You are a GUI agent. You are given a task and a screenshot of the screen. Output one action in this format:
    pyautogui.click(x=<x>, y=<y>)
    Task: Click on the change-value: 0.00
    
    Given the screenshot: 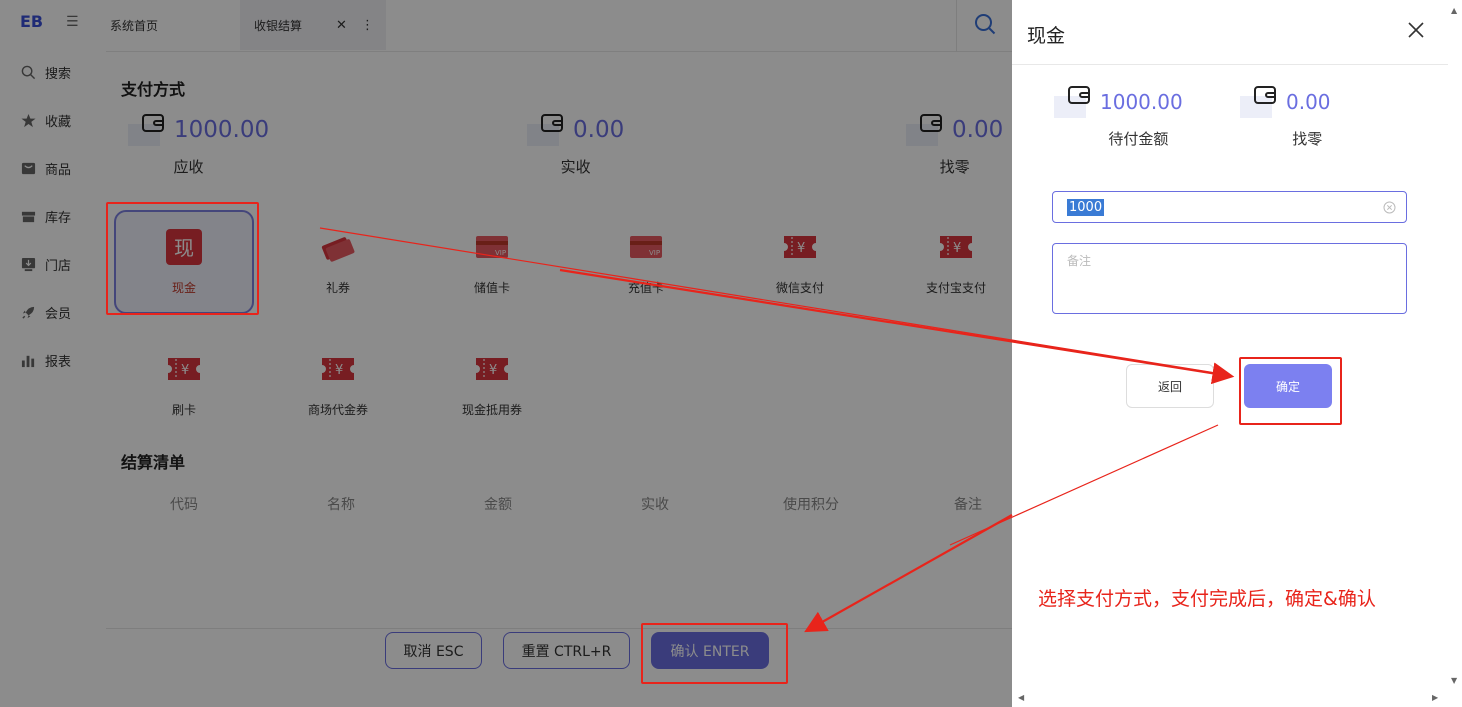 What is the action you would take?
    pyautogui.click(x=1308, y=102)
    